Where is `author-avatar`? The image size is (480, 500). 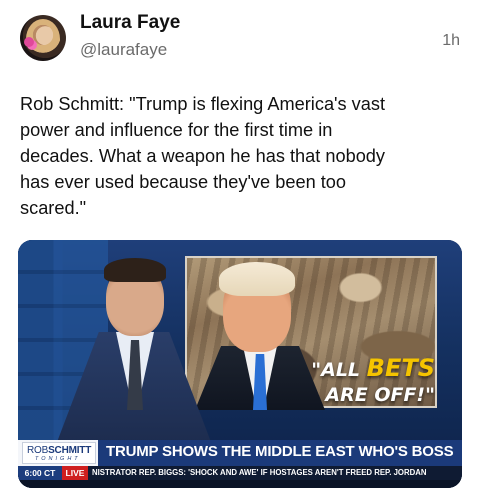
author-avatar is located at coordinates (43, 38).